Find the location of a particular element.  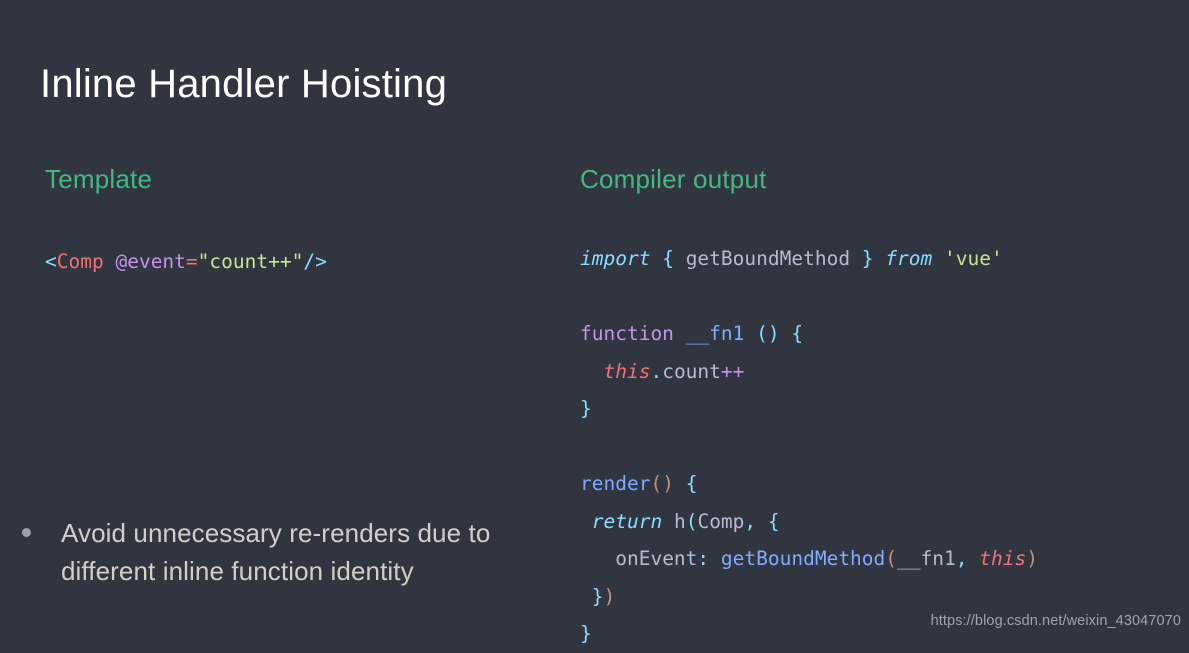

token-module-specifier: 'vue' is located at coordinates (973, 258).